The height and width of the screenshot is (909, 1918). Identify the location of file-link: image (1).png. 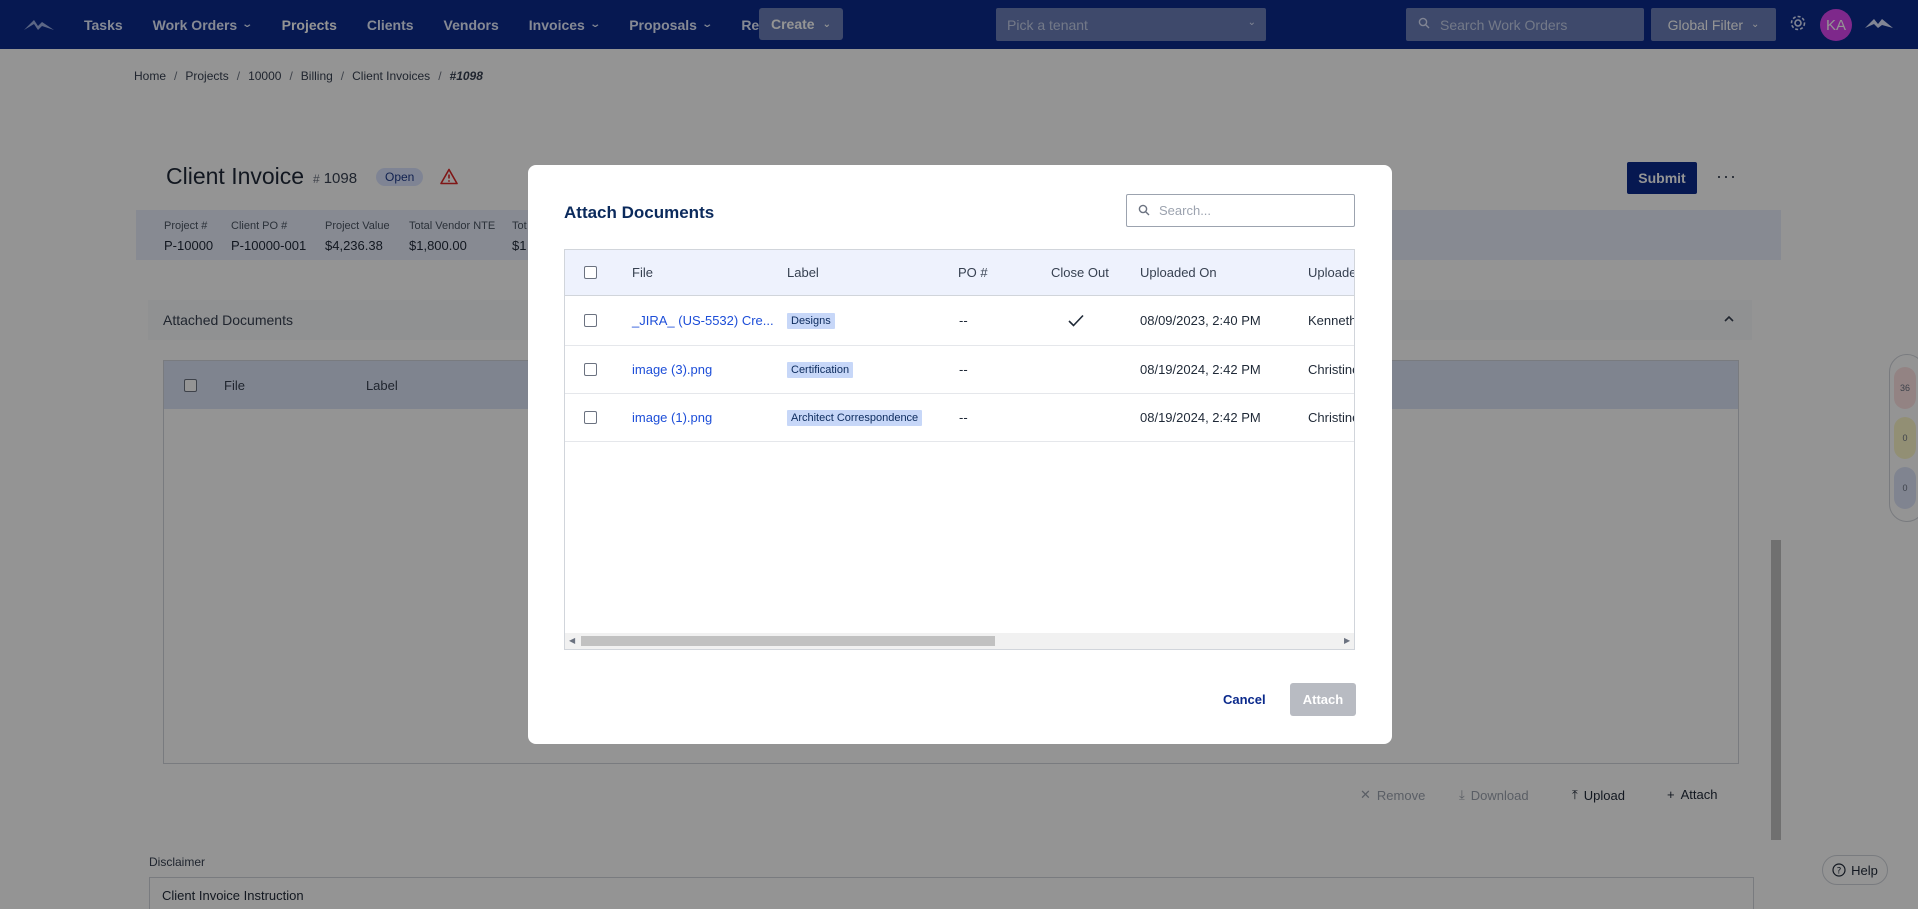
(672, 417).